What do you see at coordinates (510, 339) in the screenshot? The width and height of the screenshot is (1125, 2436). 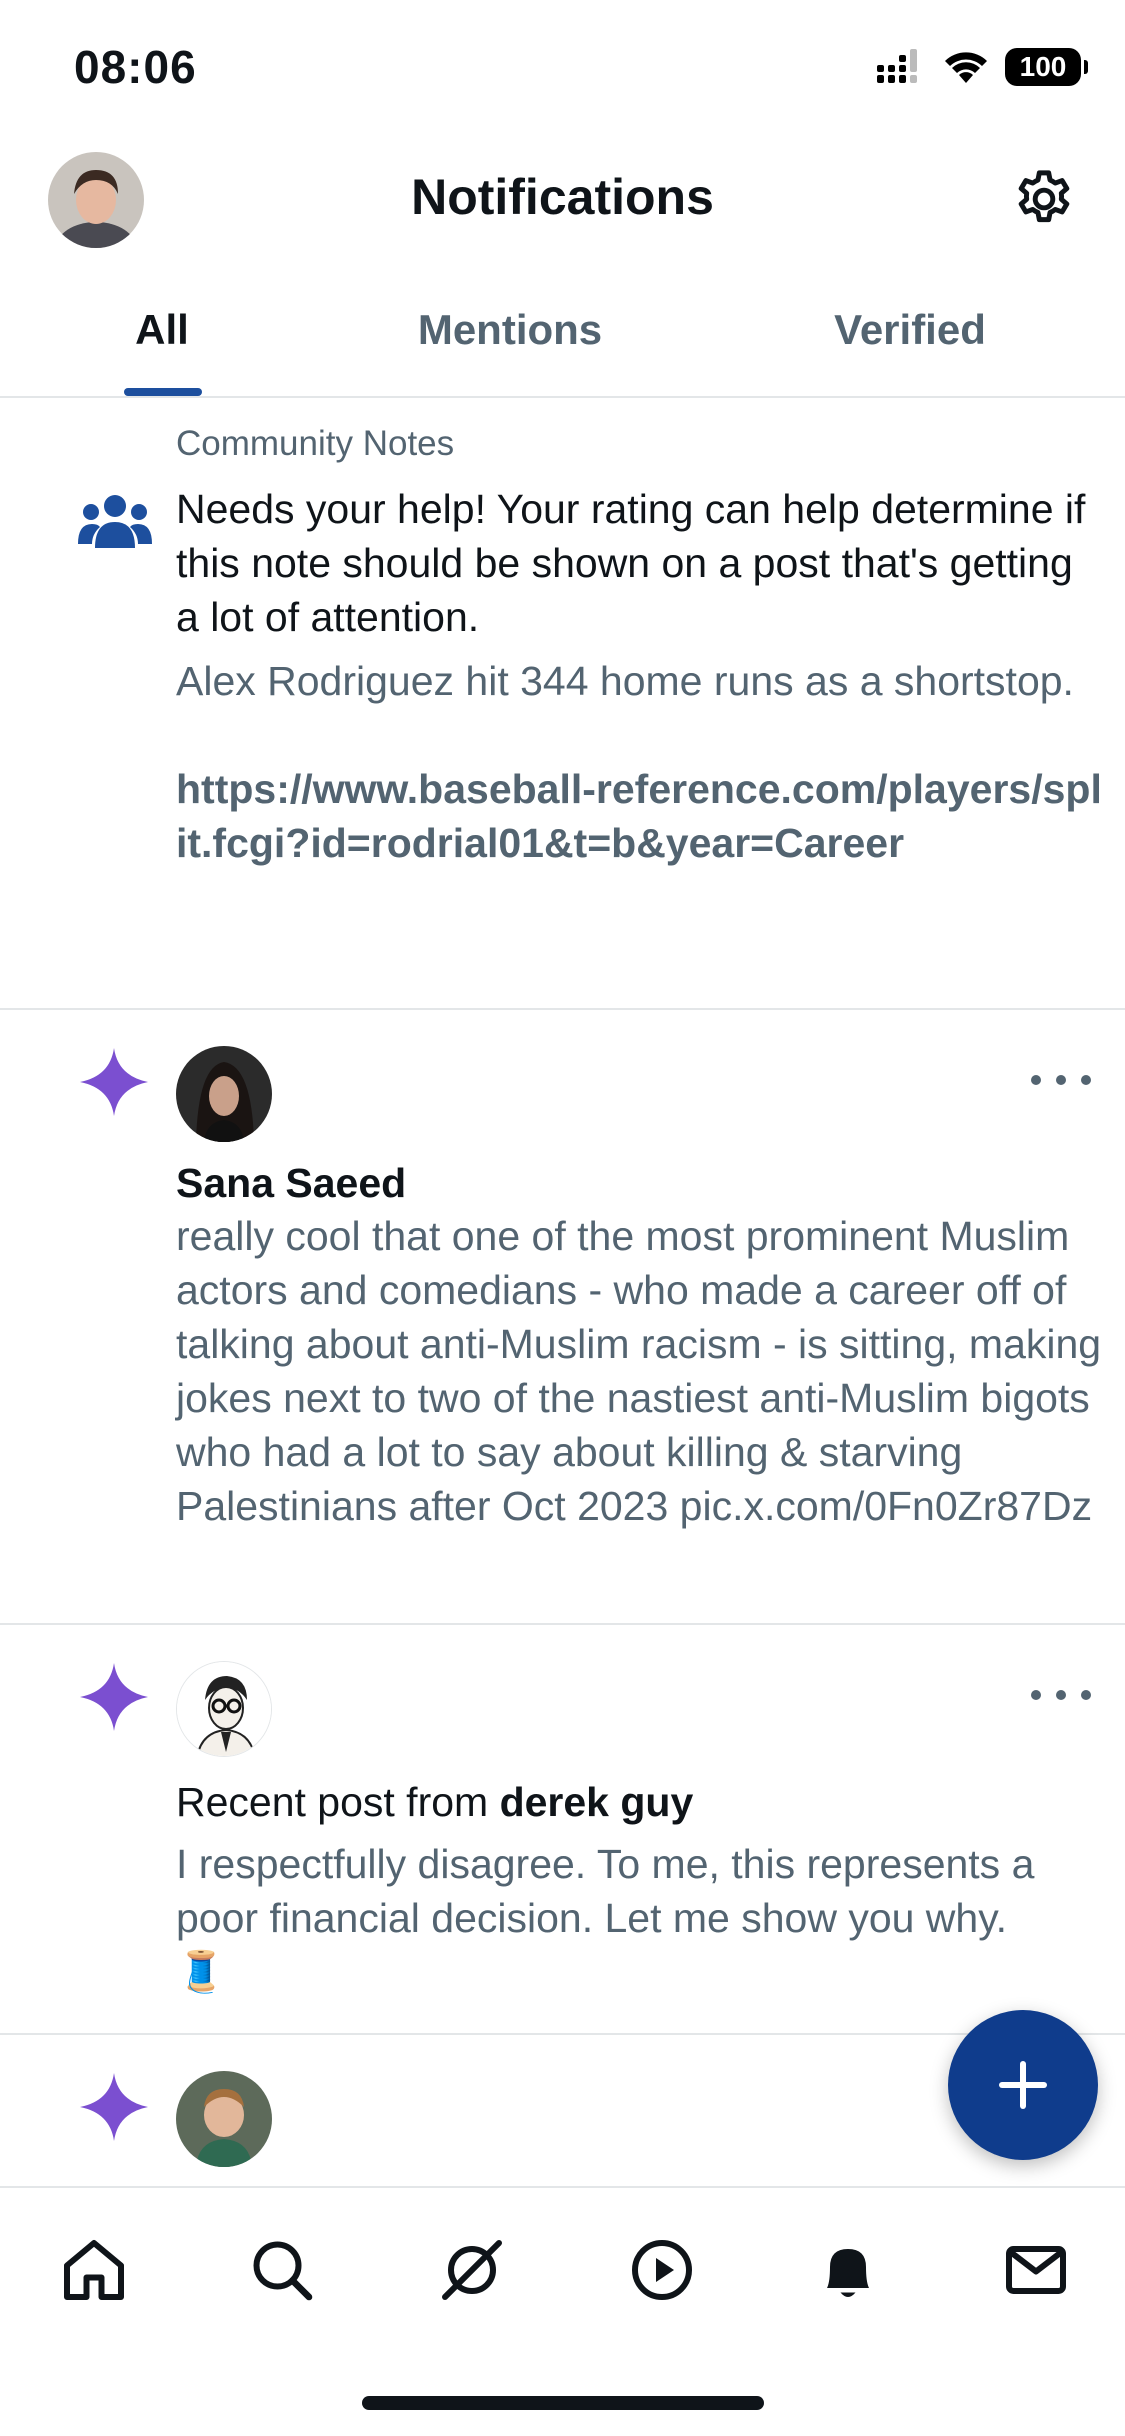 I see `tab-mentions: Mentions` at bounding box center [510, 339].